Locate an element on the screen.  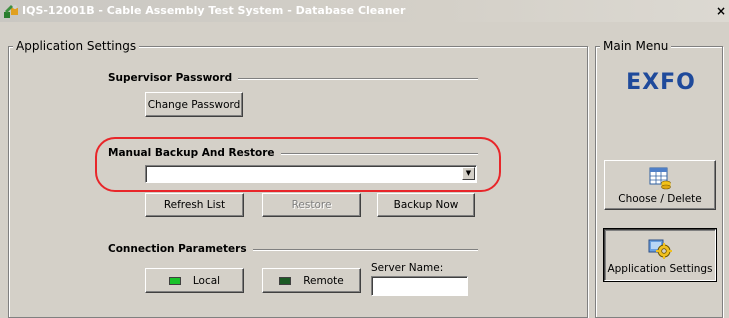
application-settings-button: Application Settings is located at coordinates (660, 255).